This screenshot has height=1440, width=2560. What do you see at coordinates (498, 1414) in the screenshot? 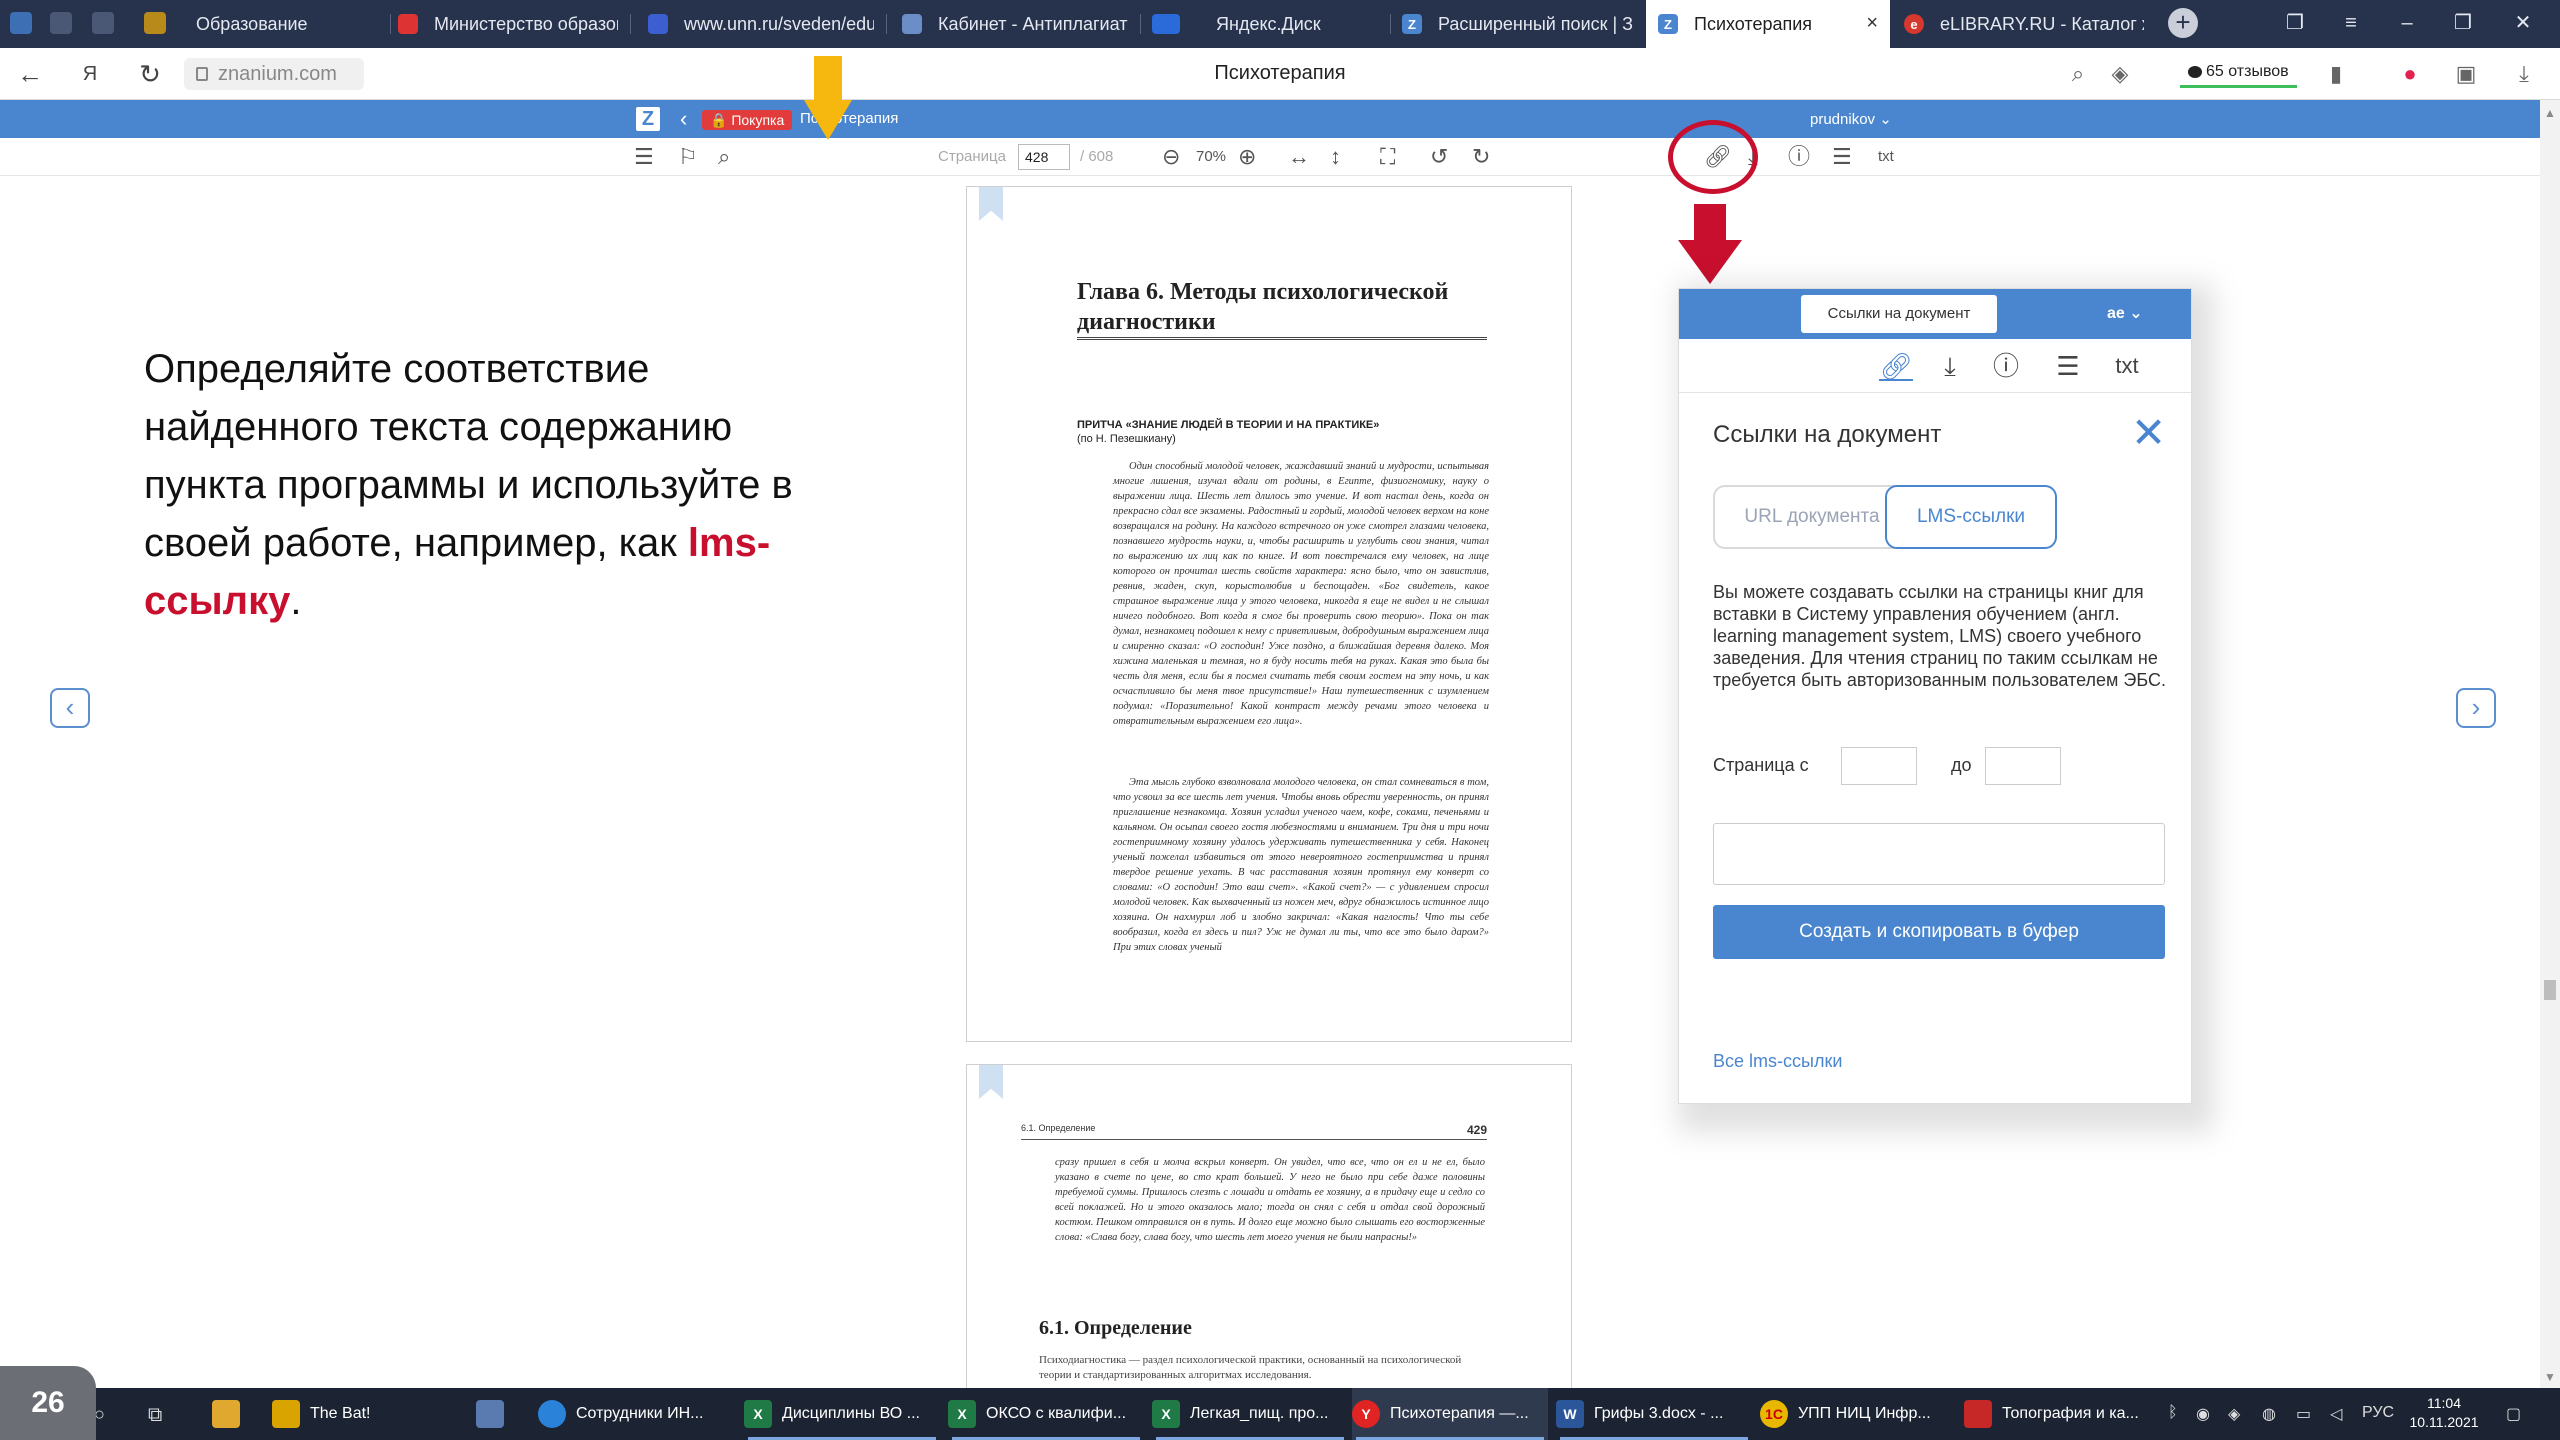
I see `taskbar-item` at bounding box center [498, 1414].